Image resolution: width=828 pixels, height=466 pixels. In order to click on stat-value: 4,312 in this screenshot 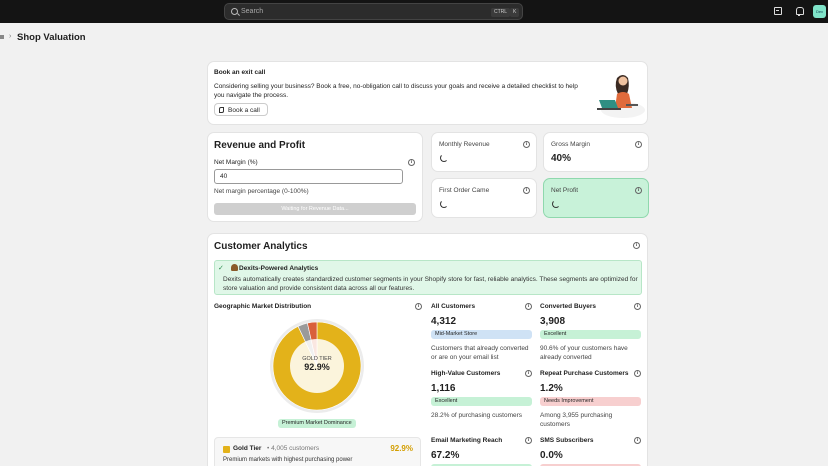, I will do `click(444, 321)`.